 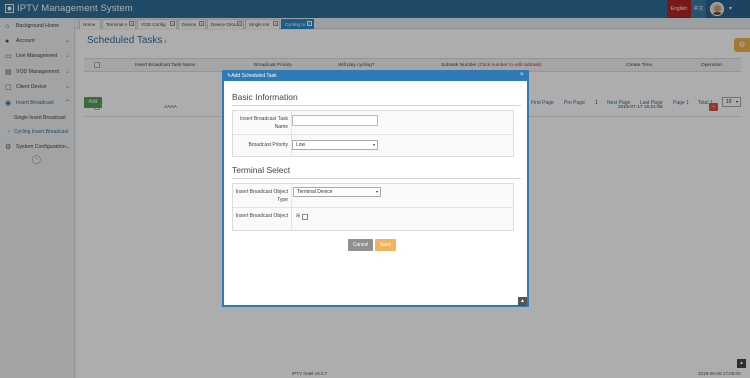 What do you see at coordinates (261, 170) in the screenshot?
I see `section-title-terminal: Terminal Select` at bounding box center [261, 170].